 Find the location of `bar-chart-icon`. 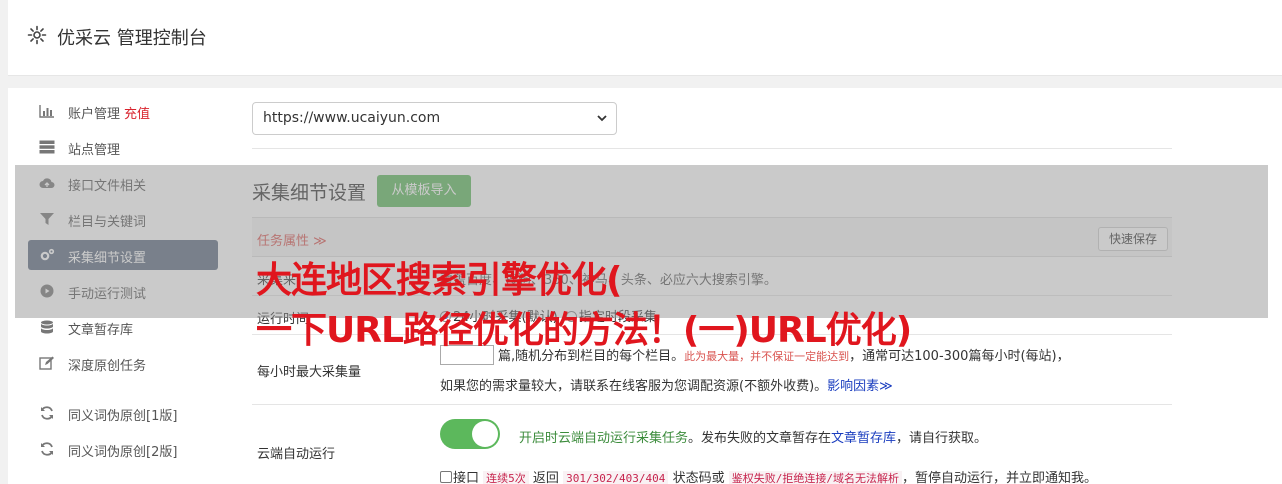

bar-chart-icon is located at coordinates (46, 111).